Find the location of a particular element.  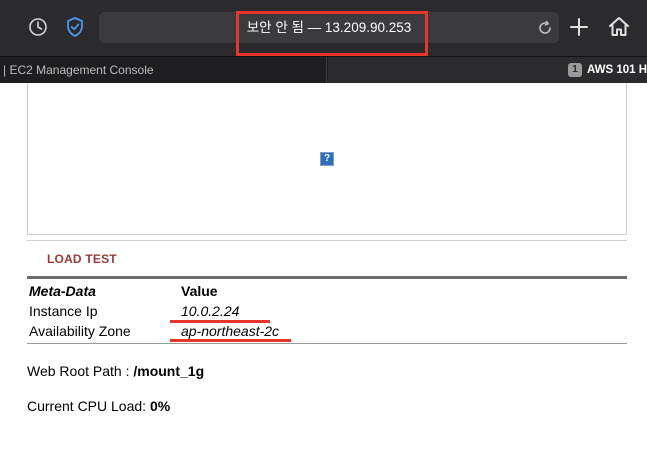

home-icon is located at coordinates (619, 27).